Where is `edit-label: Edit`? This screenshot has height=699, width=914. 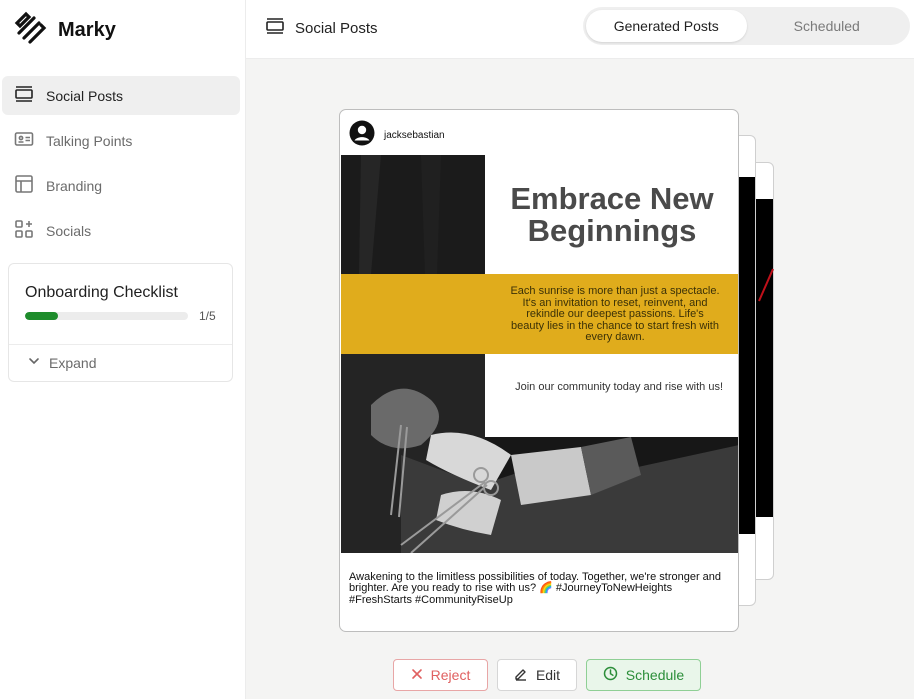
edit-label: Edit is located at coordinates (548, 675).